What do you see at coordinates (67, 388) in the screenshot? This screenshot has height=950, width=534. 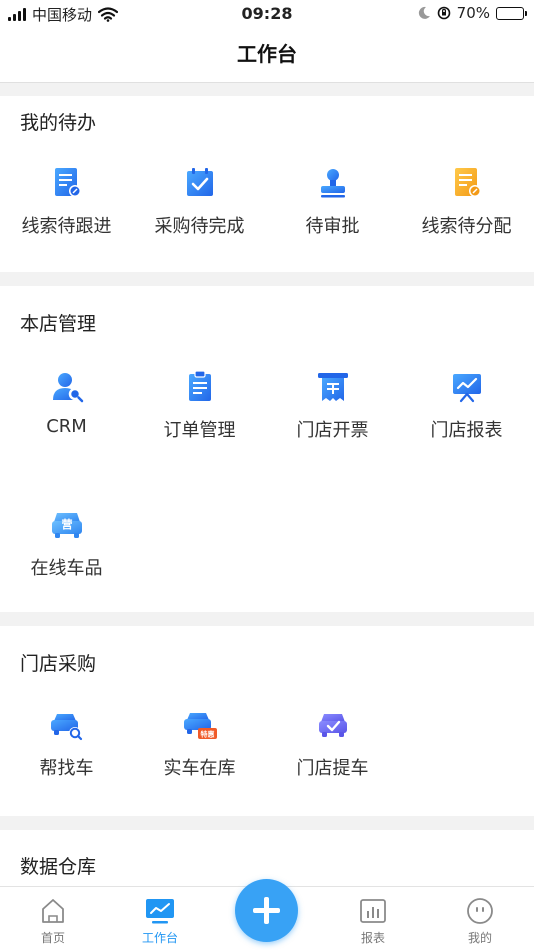 I see `user-search-icon` at bounding box center [67, 388].